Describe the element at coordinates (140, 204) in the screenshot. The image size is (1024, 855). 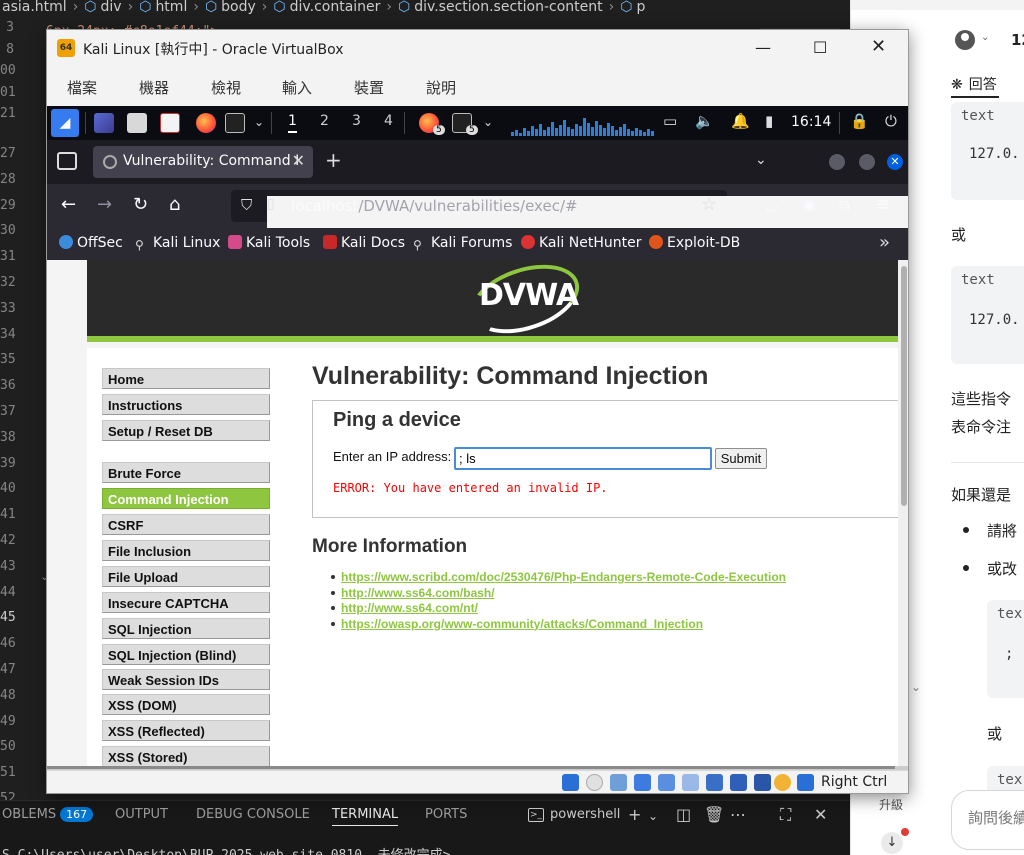
I see `reload-icon: ↻` at that location.